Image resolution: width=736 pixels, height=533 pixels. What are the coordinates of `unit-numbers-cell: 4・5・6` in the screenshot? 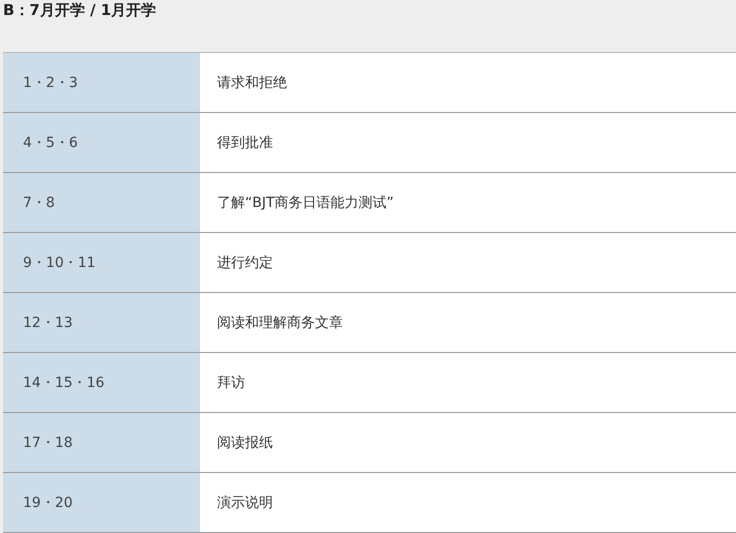 It's located at (101, 142).